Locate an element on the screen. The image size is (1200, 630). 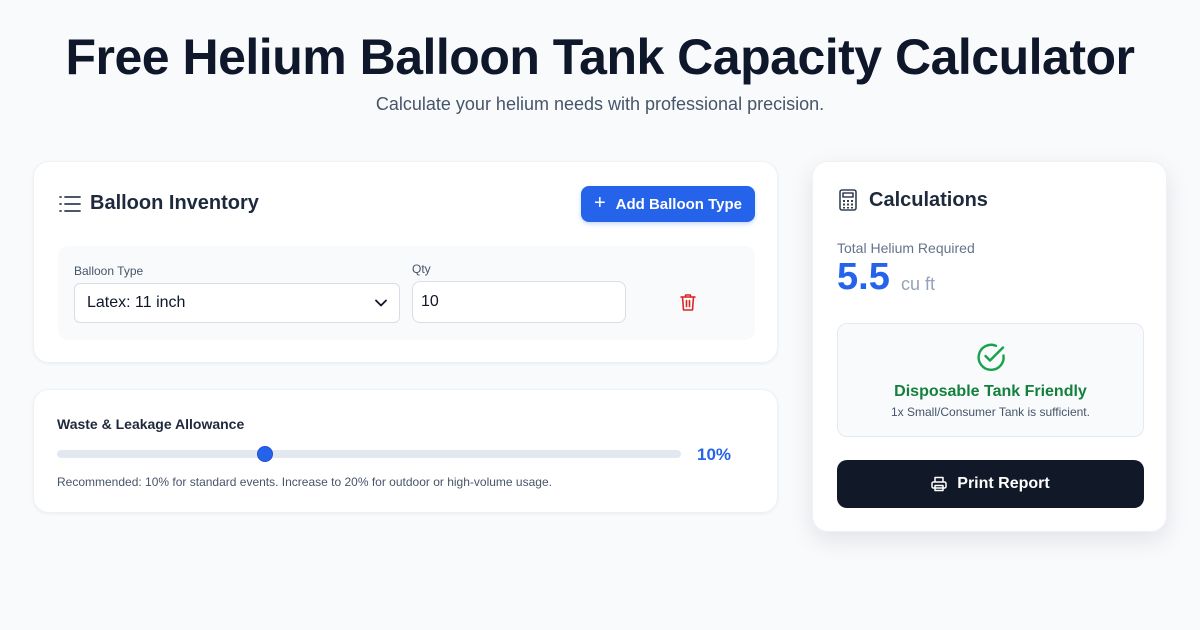
chevron-down-icon is located at coordinates (381, 303).